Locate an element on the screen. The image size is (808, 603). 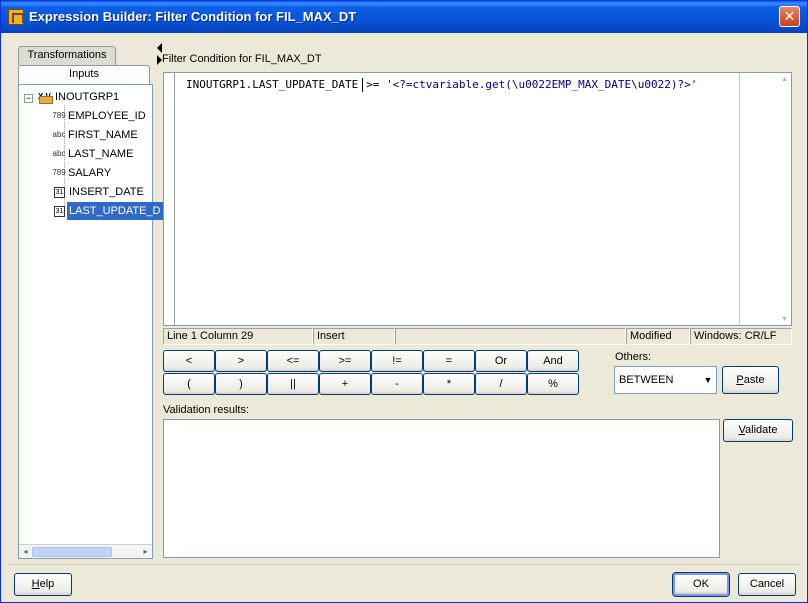
tab-transformations: Transformations is located at coordinates (67, 55).